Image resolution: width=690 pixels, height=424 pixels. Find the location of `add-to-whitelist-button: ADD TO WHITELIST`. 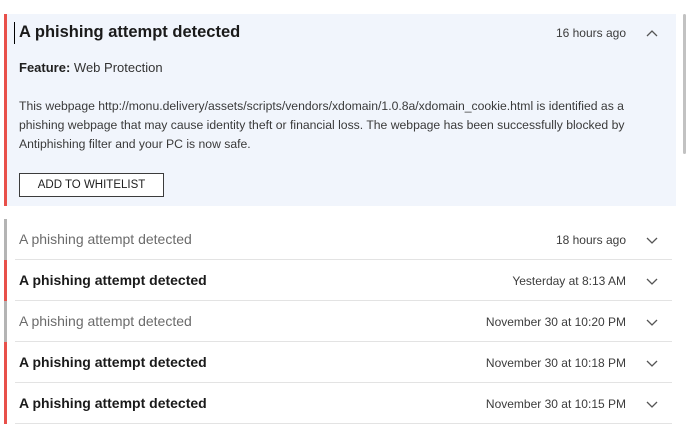

add-to-whitelist-button: ADD TO WHITELIST is located at coordinates (91, 185).